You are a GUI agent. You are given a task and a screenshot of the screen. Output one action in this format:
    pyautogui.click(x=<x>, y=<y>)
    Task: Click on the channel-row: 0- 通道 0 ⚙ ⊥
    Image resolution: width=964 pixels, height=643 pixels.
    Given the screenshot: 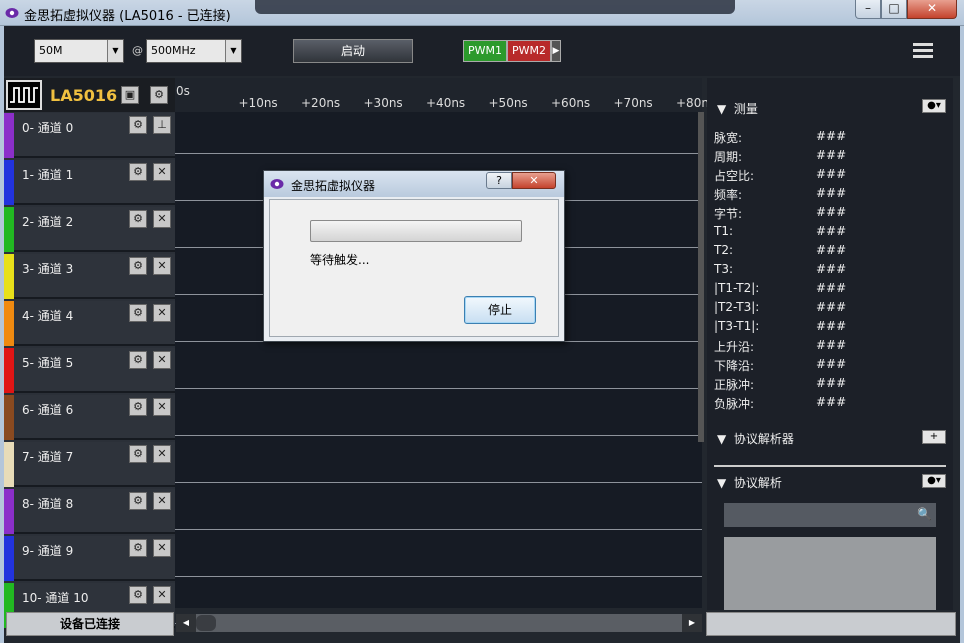 What is the action you would take?
    pyautogui.click(x=89, y=135)
    